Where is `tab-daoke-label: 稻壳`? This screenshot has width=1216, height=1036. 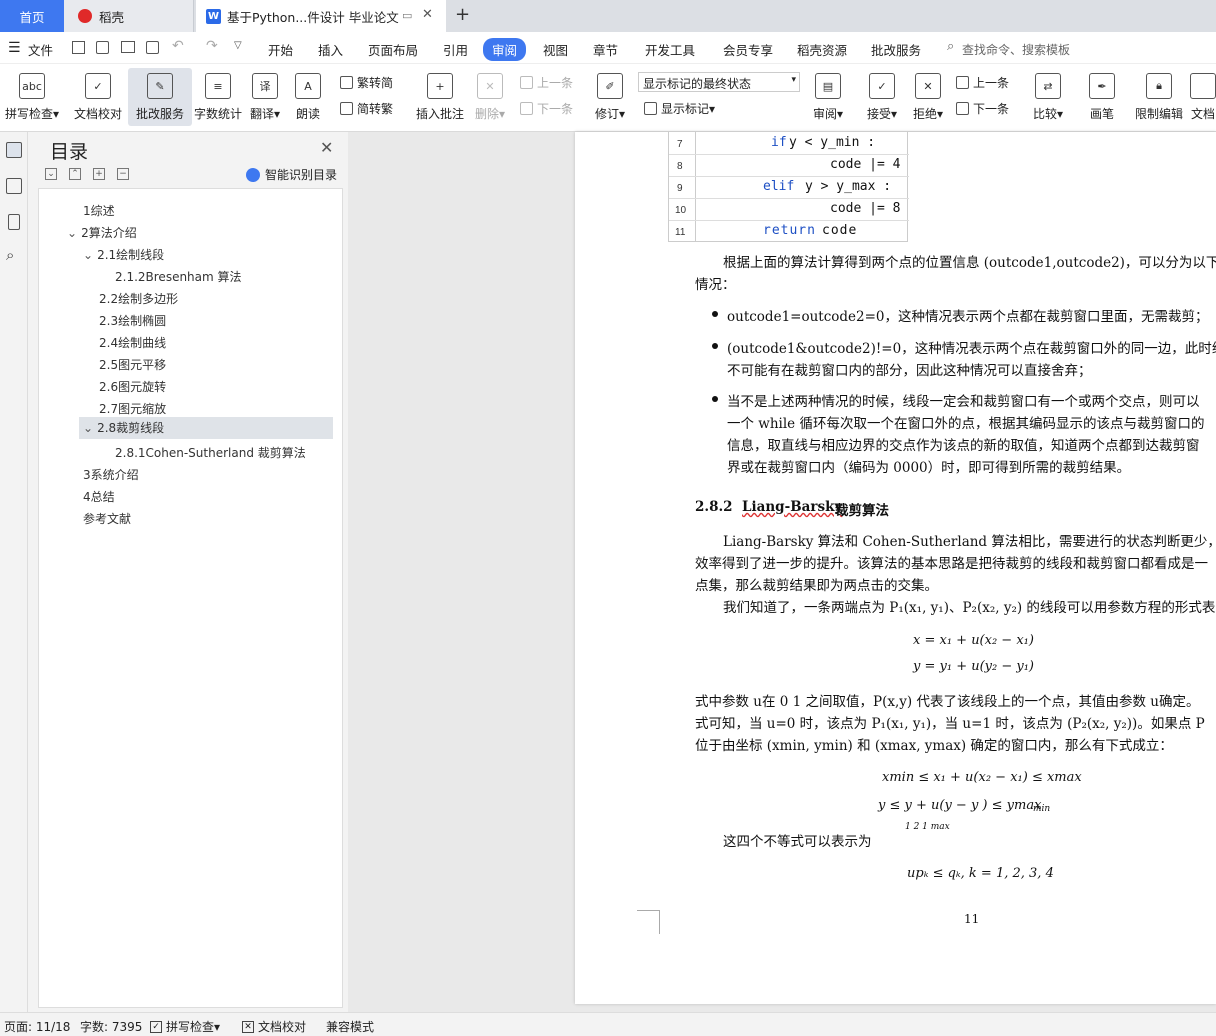 tab-daoke-label: 稻壳 is located at coordinates (112, 17).